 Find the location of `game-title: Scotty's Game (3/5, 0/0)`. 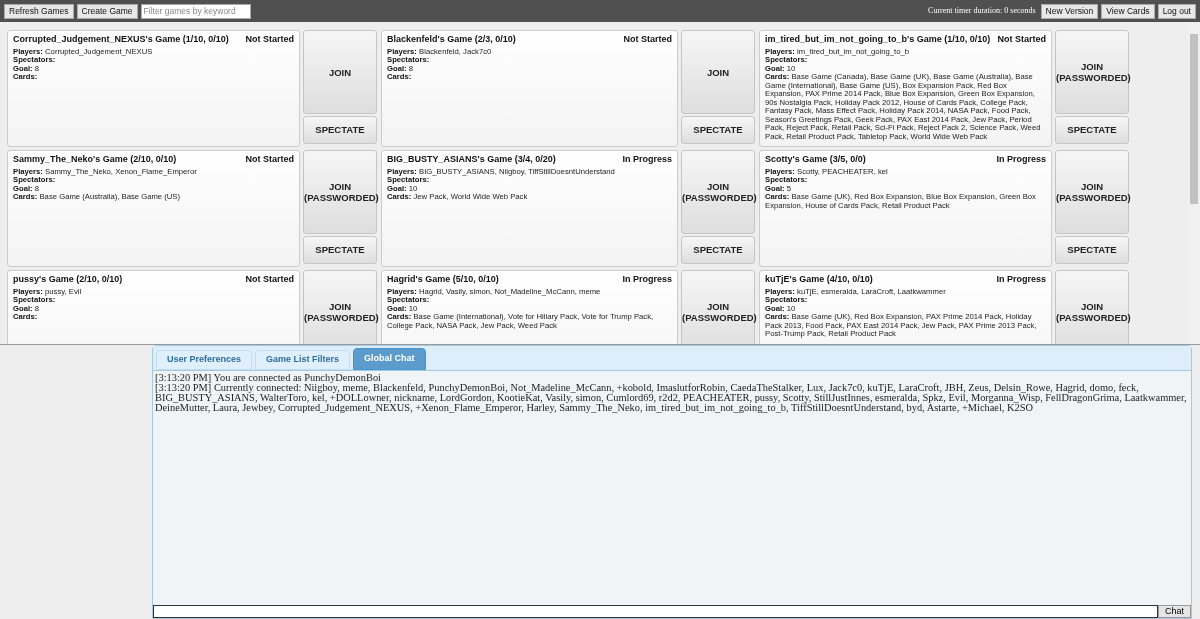

game-title: Scotty's Game (3/5, 0/0) is located at coordinates (815, 159).